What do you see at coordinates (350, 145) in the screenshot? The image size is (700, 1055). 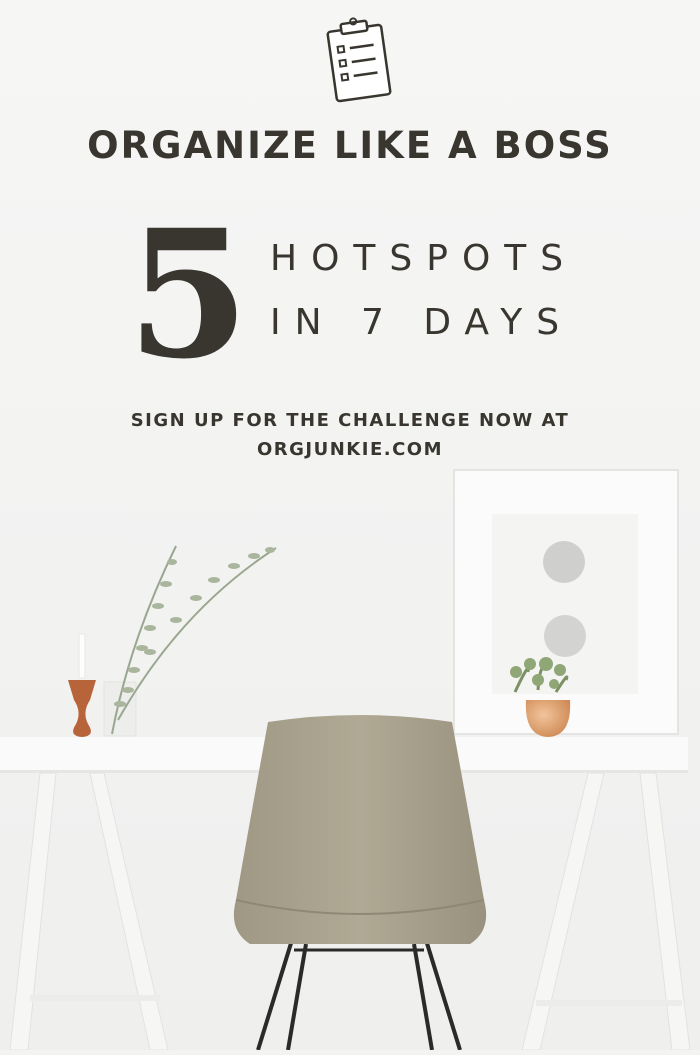 I see `headline: ORGANIZE LIKE A BOSS` at bounding box center [350, 145].